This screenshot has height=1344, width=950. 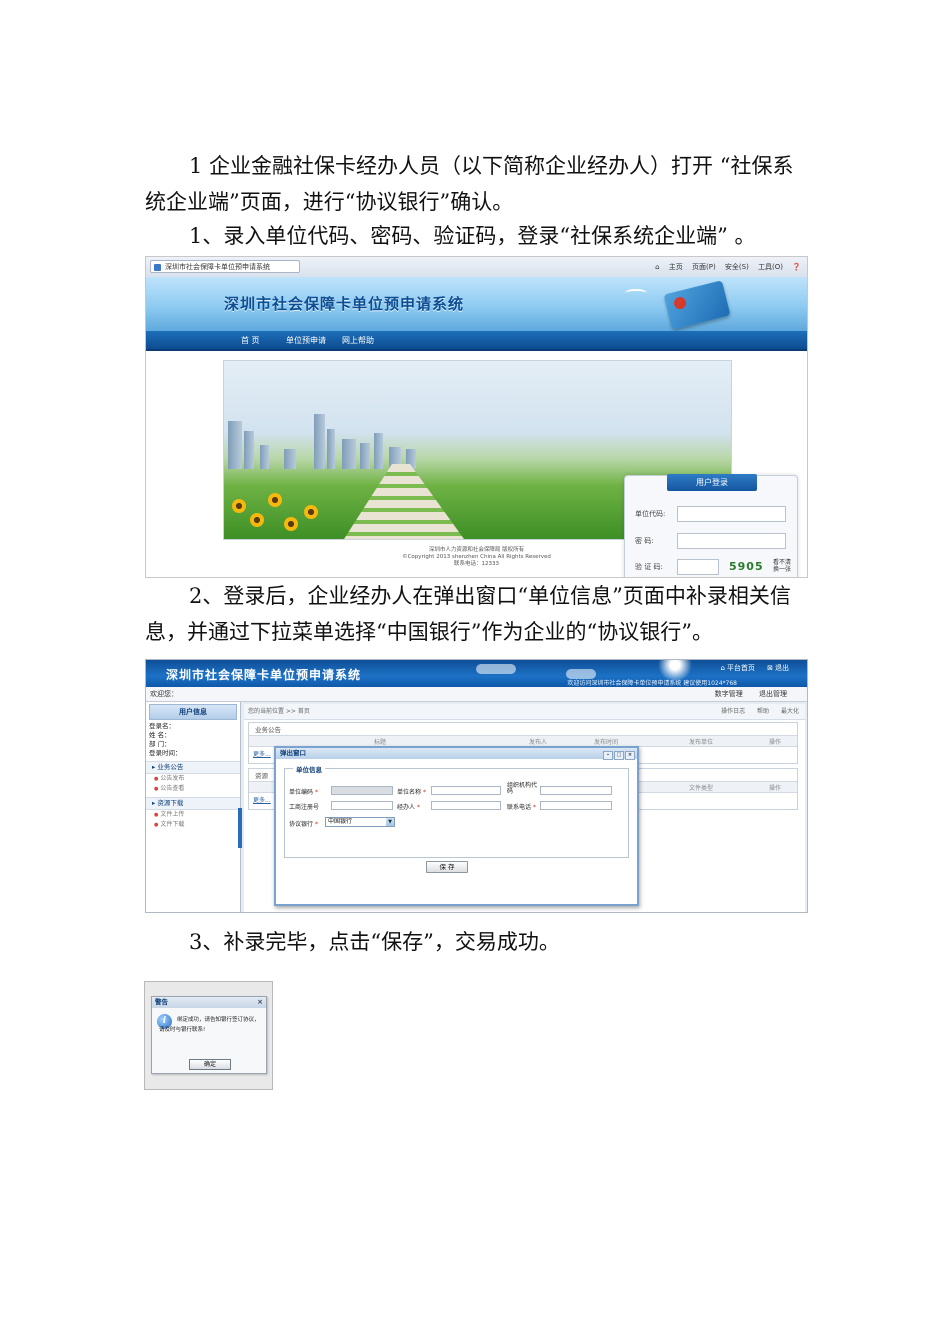 What do you see at coordinates (164, 694) in the screenshot?
I see `welcome-label: 欢迎您：` at bounding box center [164, 694].